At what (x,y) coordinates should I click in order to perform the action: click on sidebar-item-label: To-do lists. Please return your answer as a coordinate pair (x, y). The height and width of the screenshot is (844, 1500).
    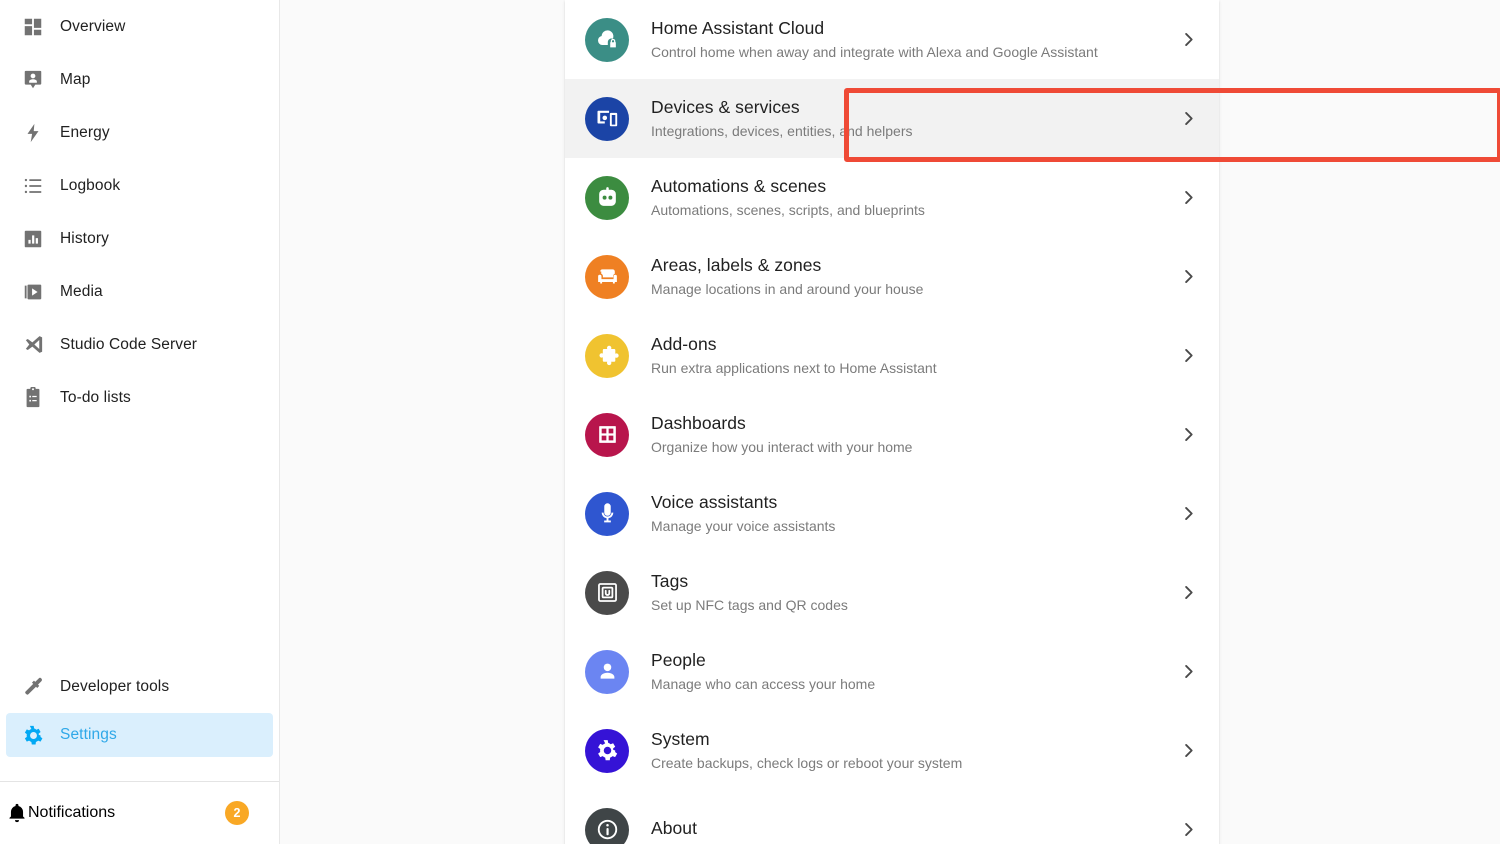
    Looking at the image, I should click on (95, 397).